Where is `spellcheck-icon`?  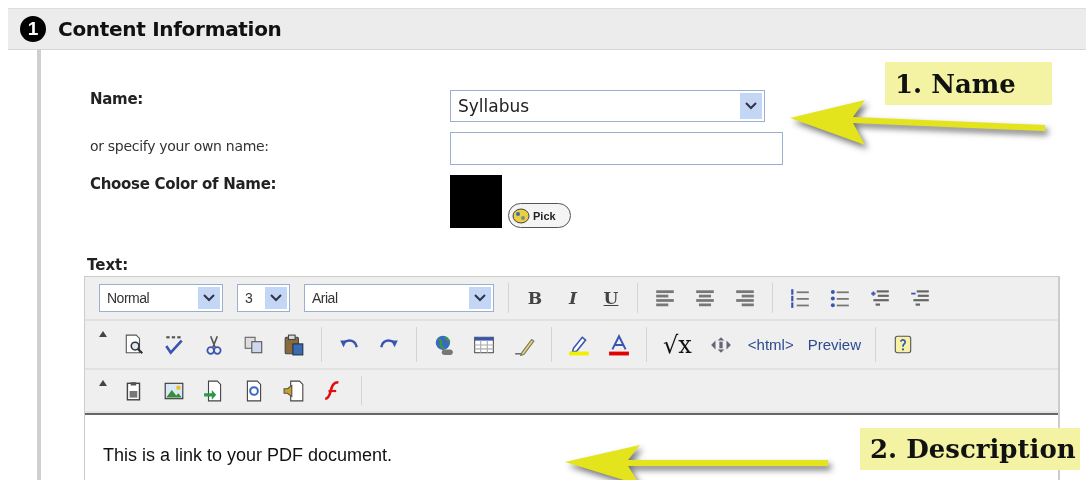 spellcheck-icon is located at coordinates (174, 344).